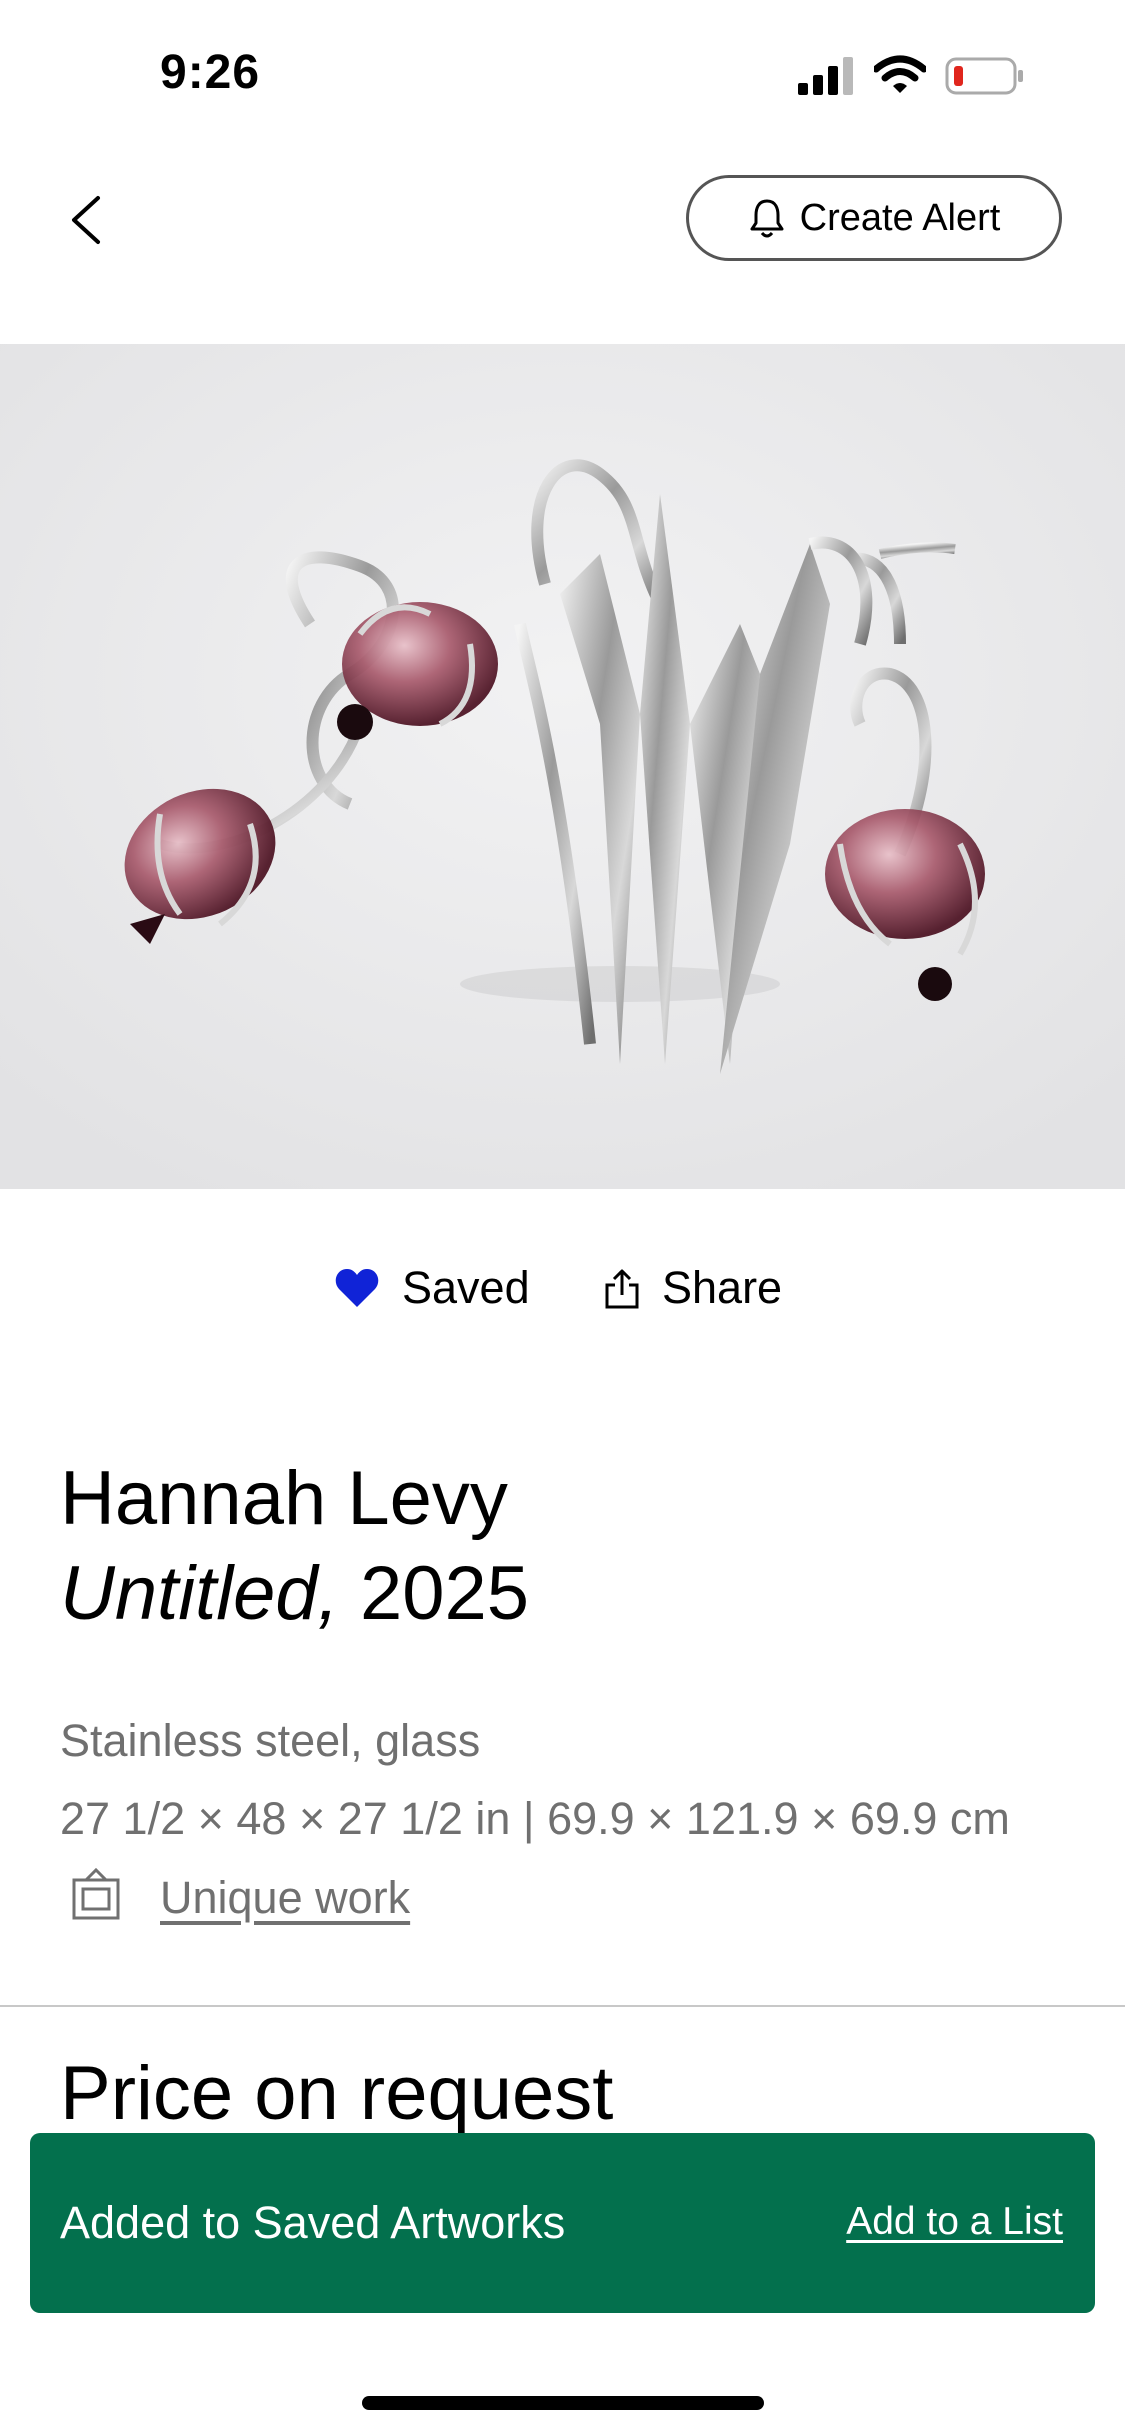 The width and height of the screenshot is (1125, 2436). Describe the element at coordinates (622, 1289) in the screenshot. I see `share-icon` at that location.